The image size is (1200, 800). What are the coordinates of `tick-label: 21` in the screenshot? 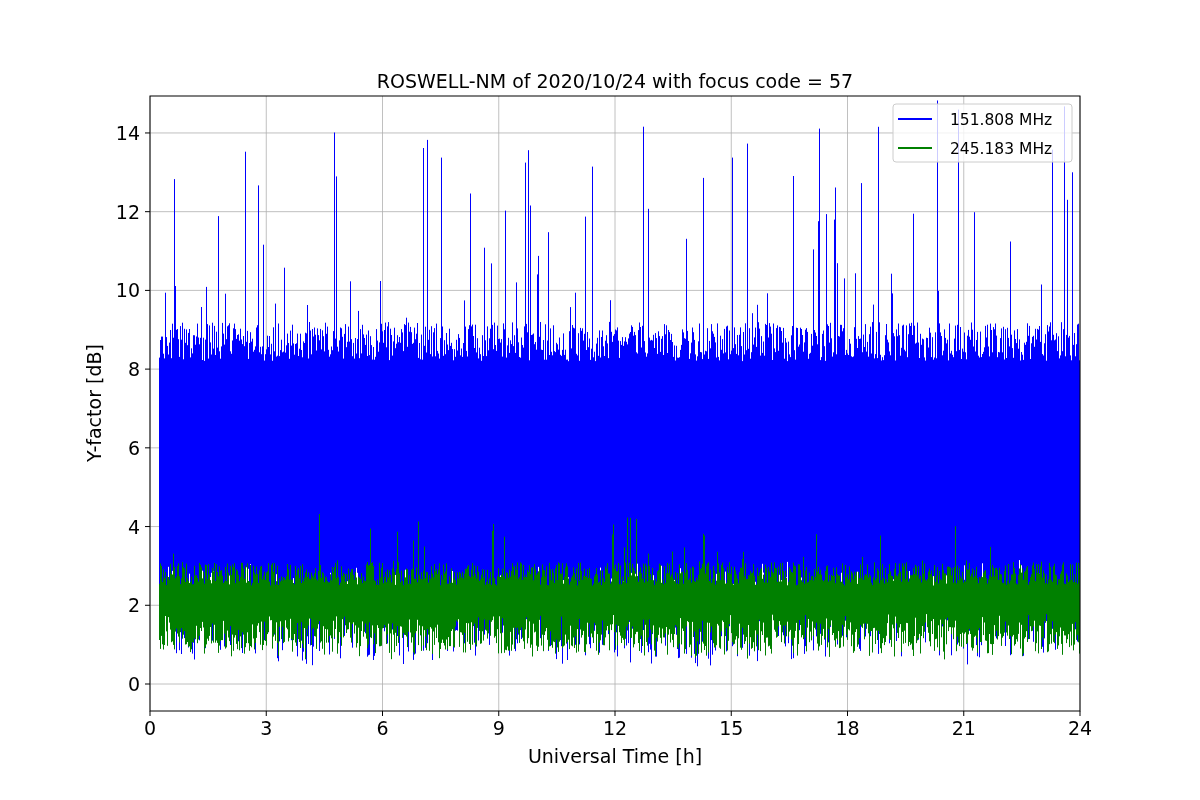 It's located at (963, 728).